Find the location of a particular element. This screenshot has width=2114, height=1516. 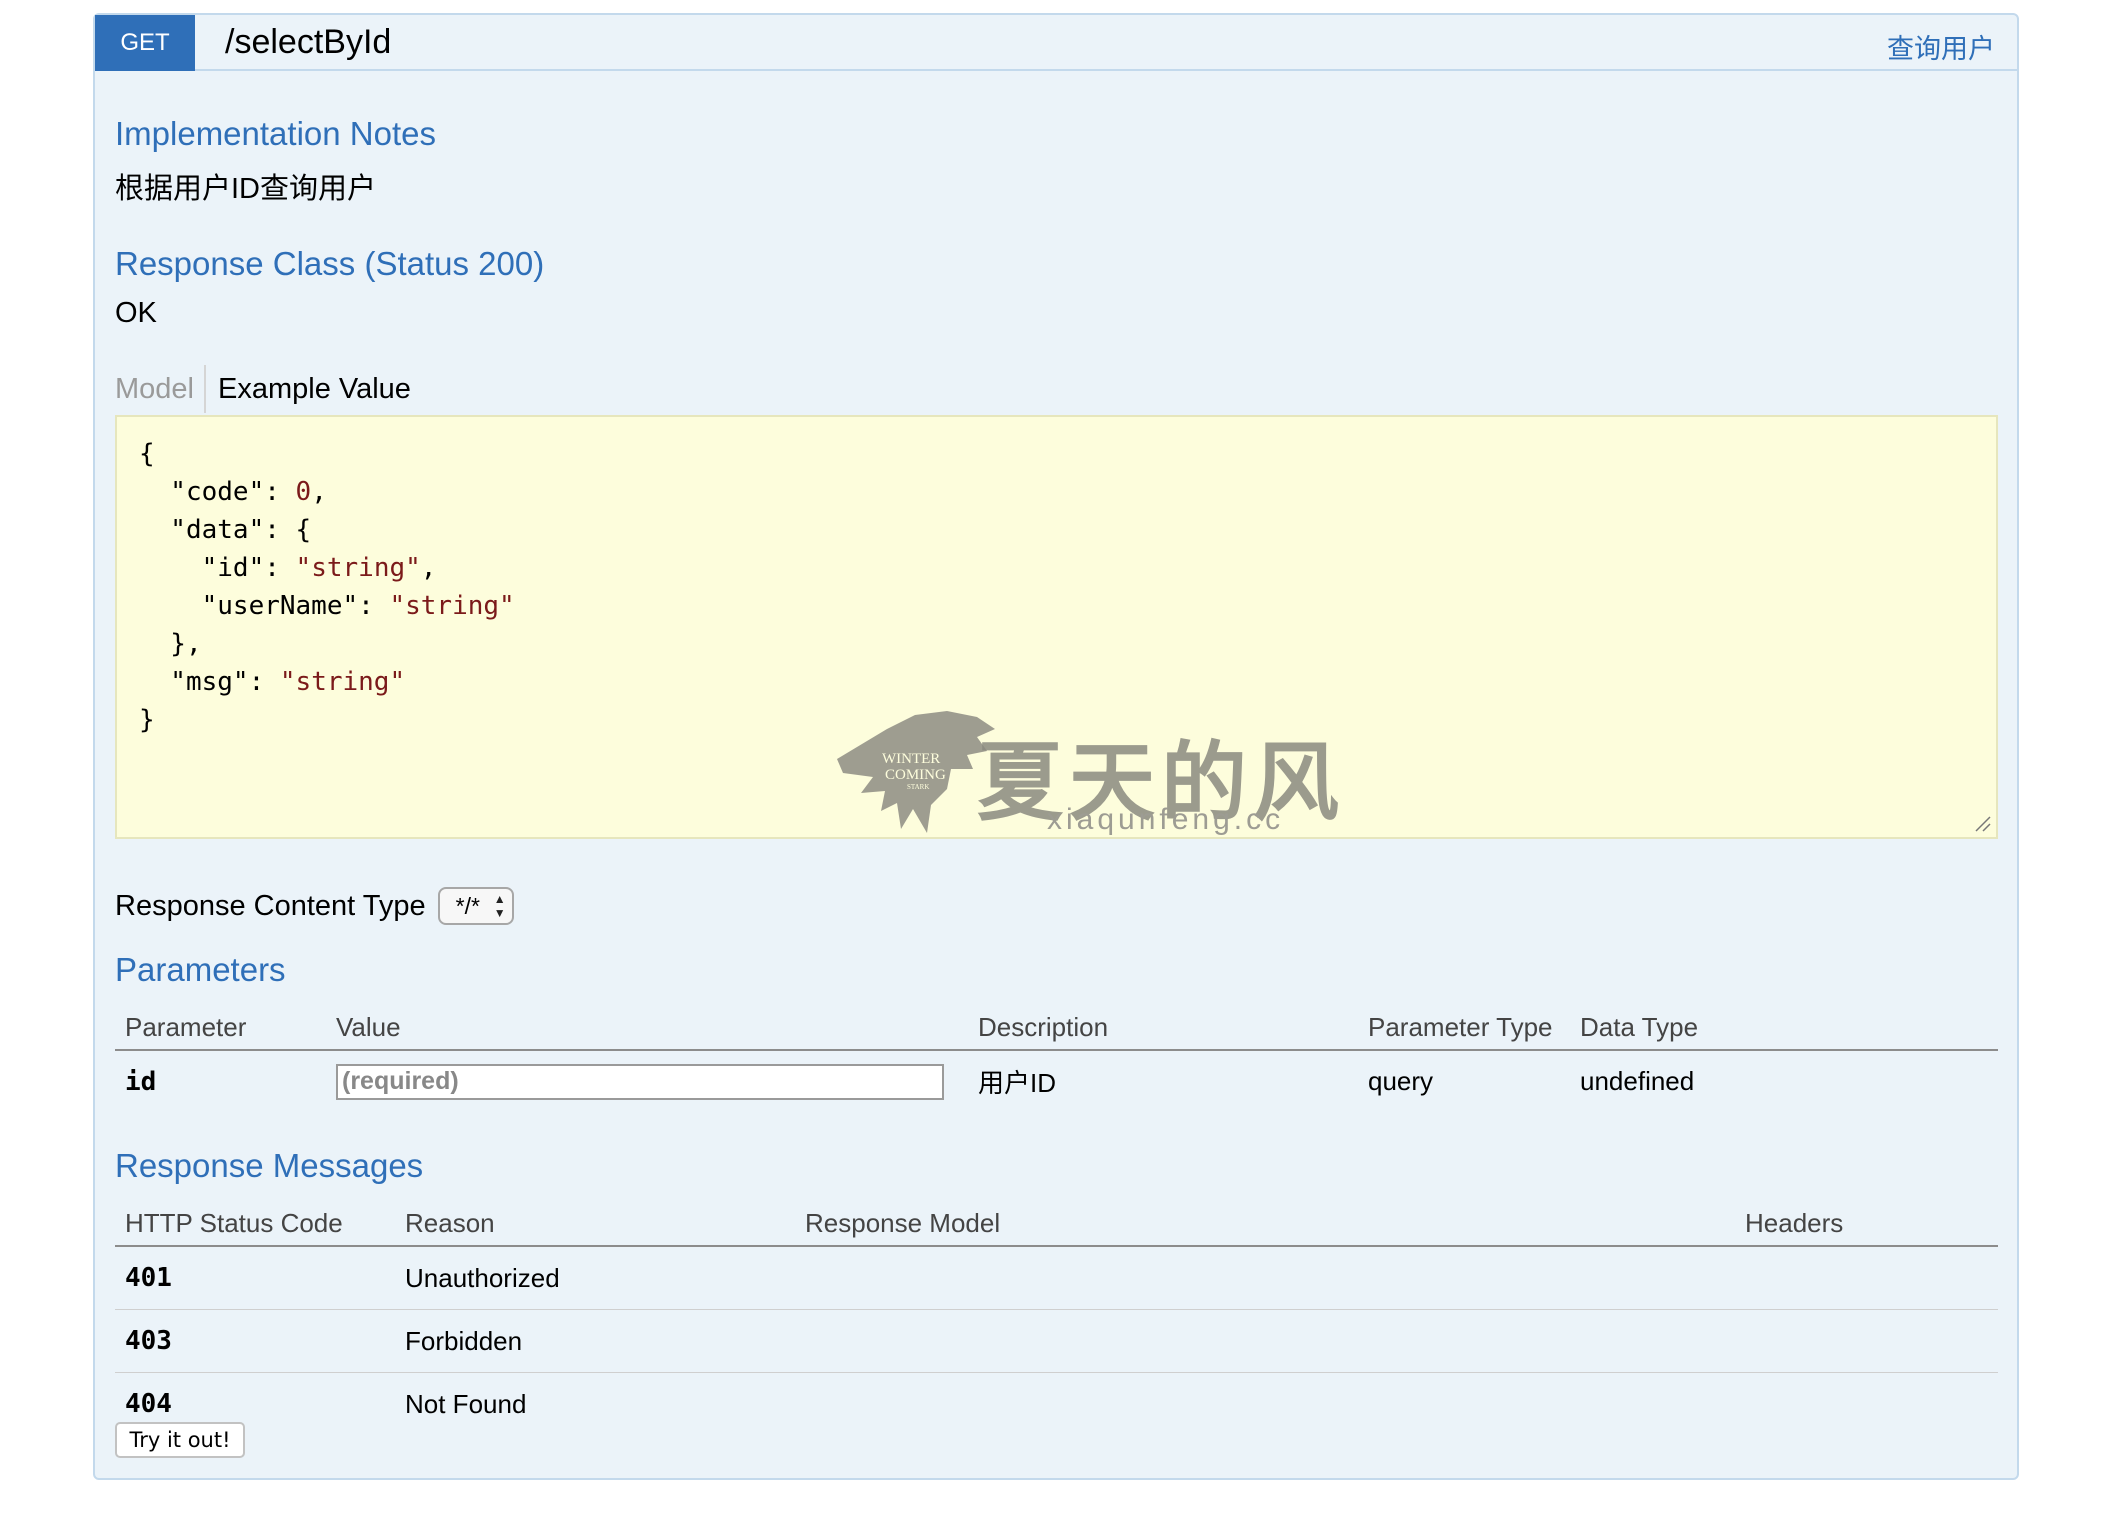

param-name: id is located at coordinates (141, 1081).